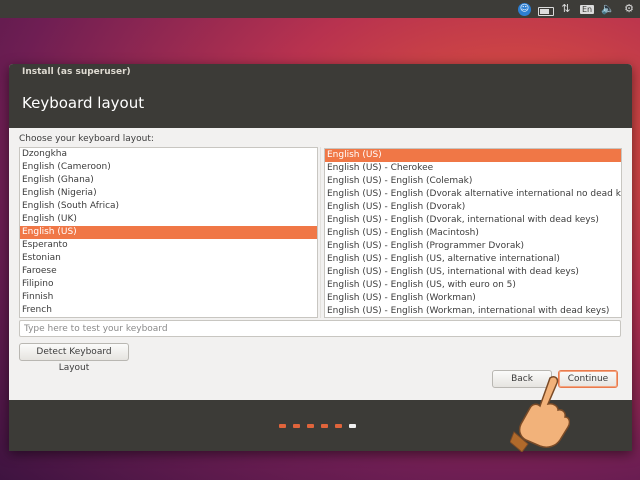 This screenshot has height=480, width=640. Describe the element at coordinates (320, 9) in the screenshot. I see `top-panel: ☺ ⇅ En 🔈 ⚙` at that location.